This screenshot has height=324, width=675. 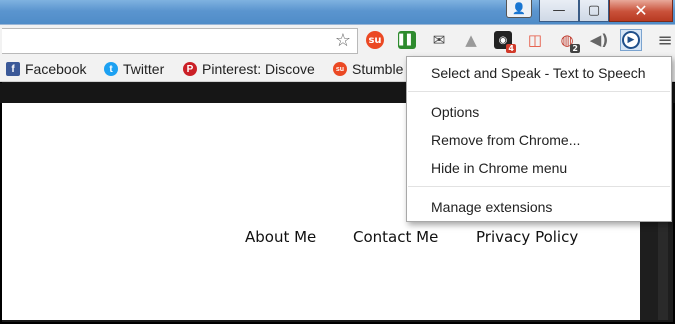 I want to click on extension-button: ▌▌, so click(x=407, y=40).